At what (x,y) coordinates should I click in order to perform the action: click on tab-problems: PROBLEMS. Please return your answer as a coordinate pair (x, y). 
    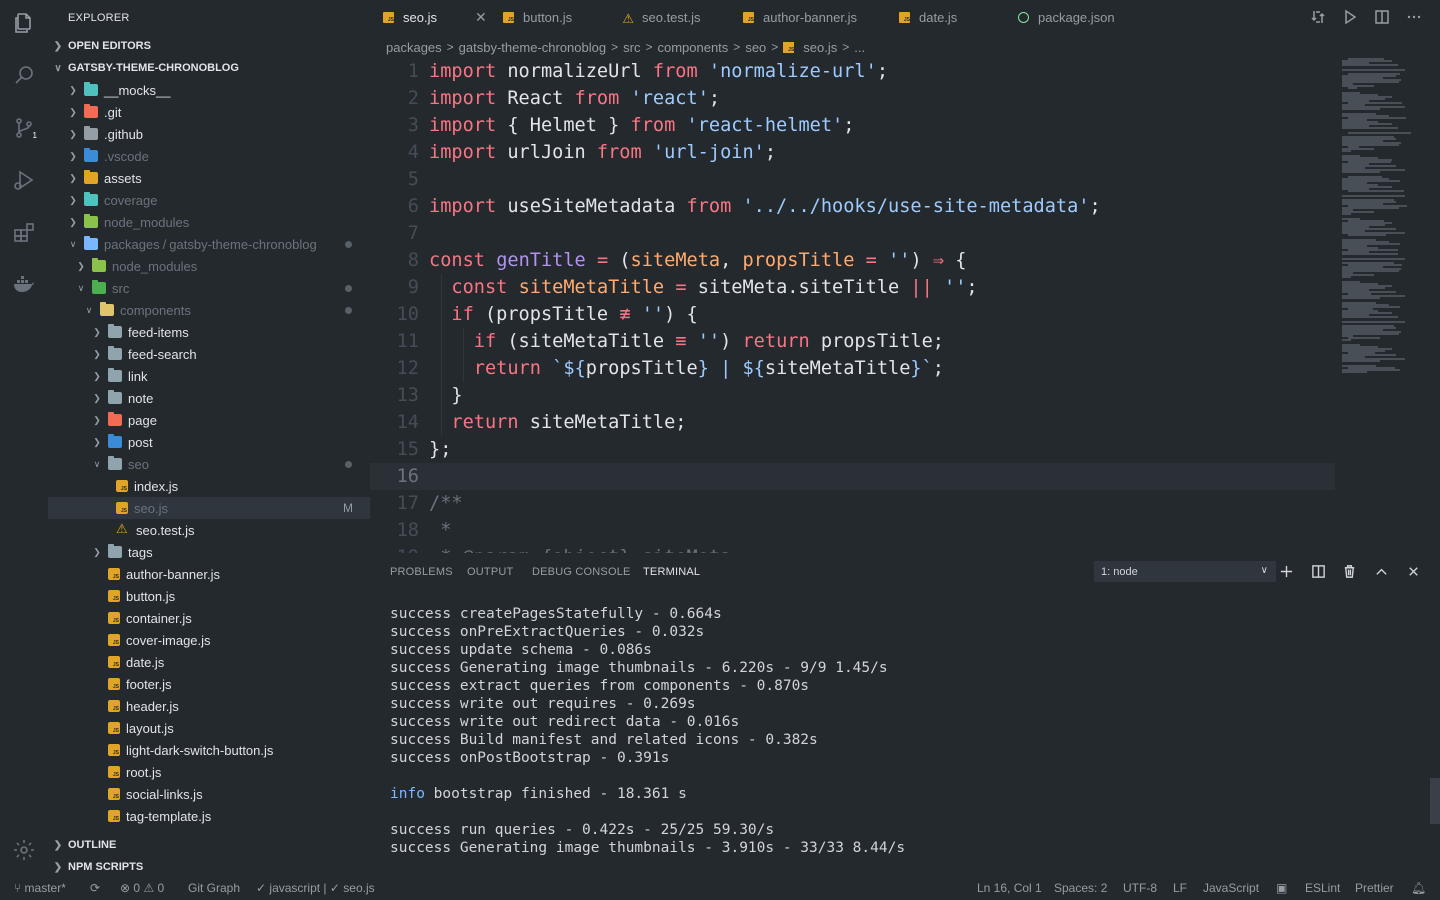
    Looking at the image, I should click on (421, 572).